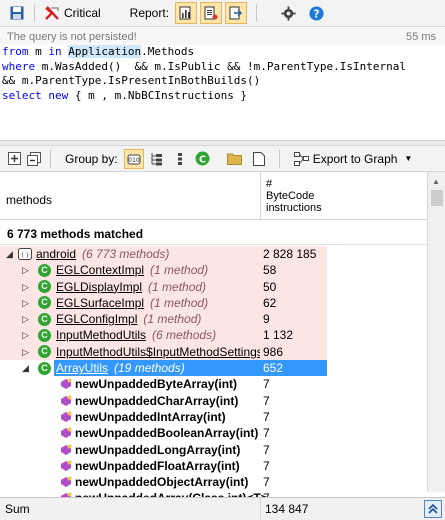  What do you see at coordinates (203, 159) in the screenshot?
I see `groupby-type-button: C` at bounding box center [203, 159].